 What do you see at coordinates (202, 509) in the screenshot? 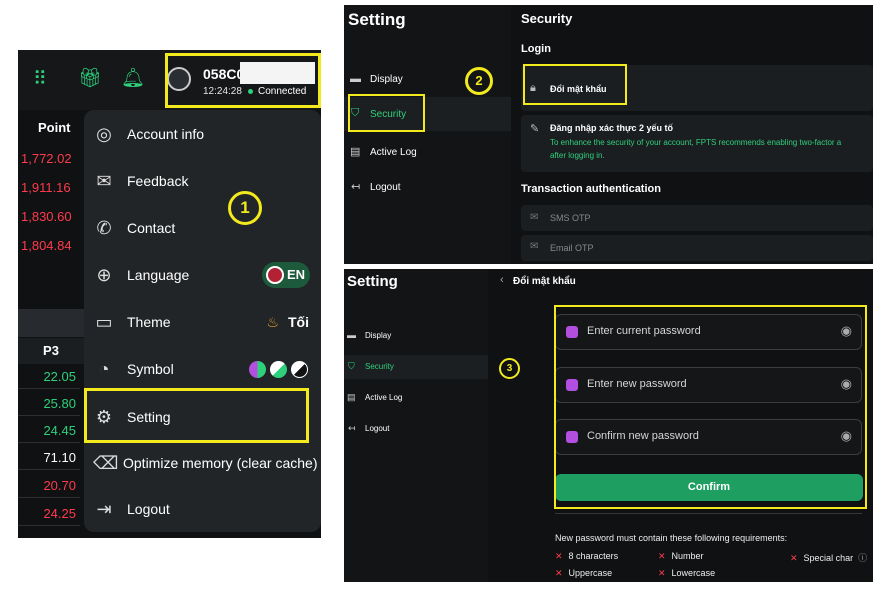
I see `menu-item-logout: ⇥ Logout` at bounding box center [202, 509].